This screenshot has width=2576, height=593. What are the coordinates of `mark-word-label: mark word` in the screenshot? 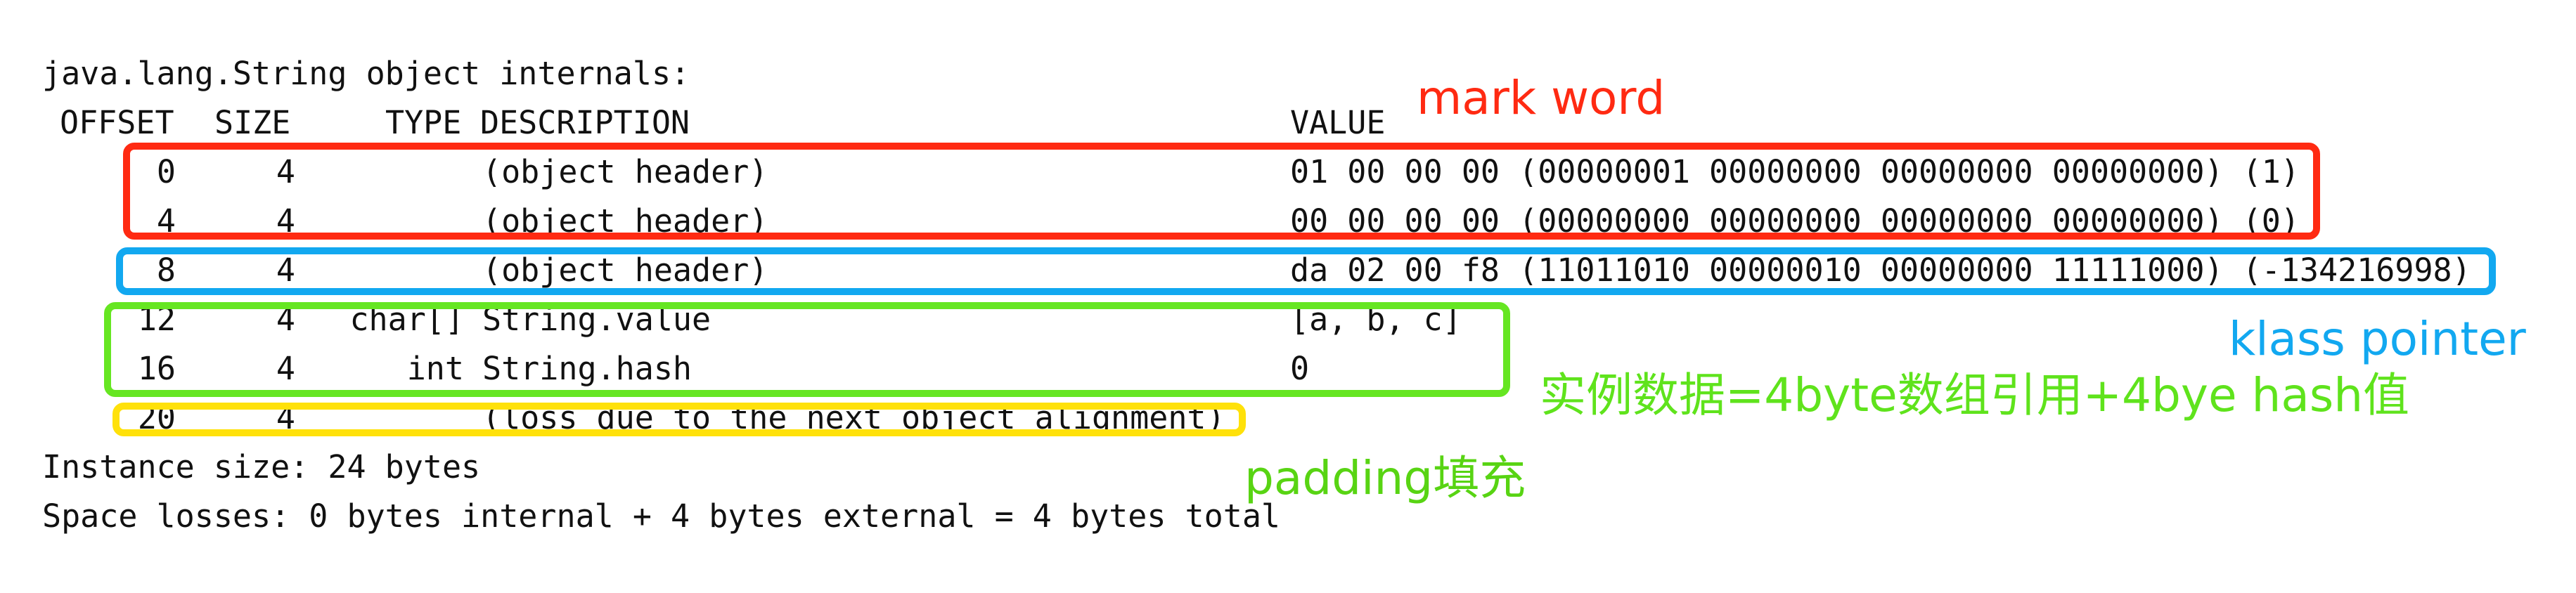 It's located at (1541, 98).